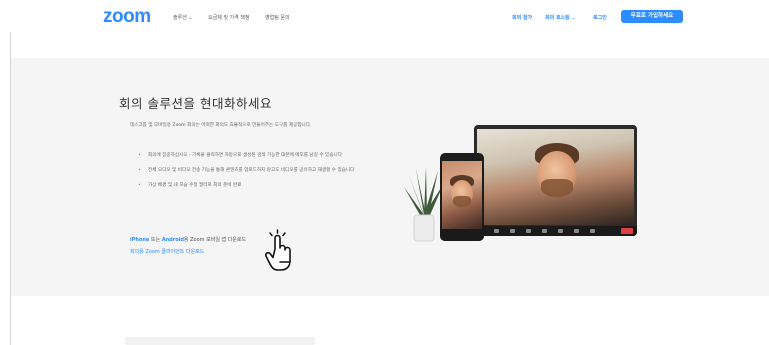  What do you see at coordinates (229, 17) in the screenshot?
I see `nav-pricing: 요금제 및 가격 책정` at bounding box center [229, 17].